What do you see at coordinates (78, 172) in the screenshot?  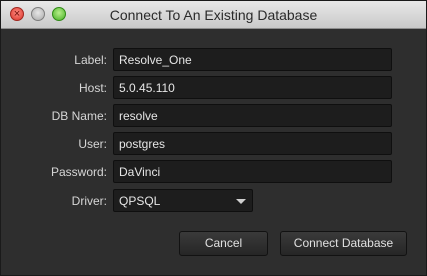 I see `password-caption: Password:` at bounding box center [78, 172].